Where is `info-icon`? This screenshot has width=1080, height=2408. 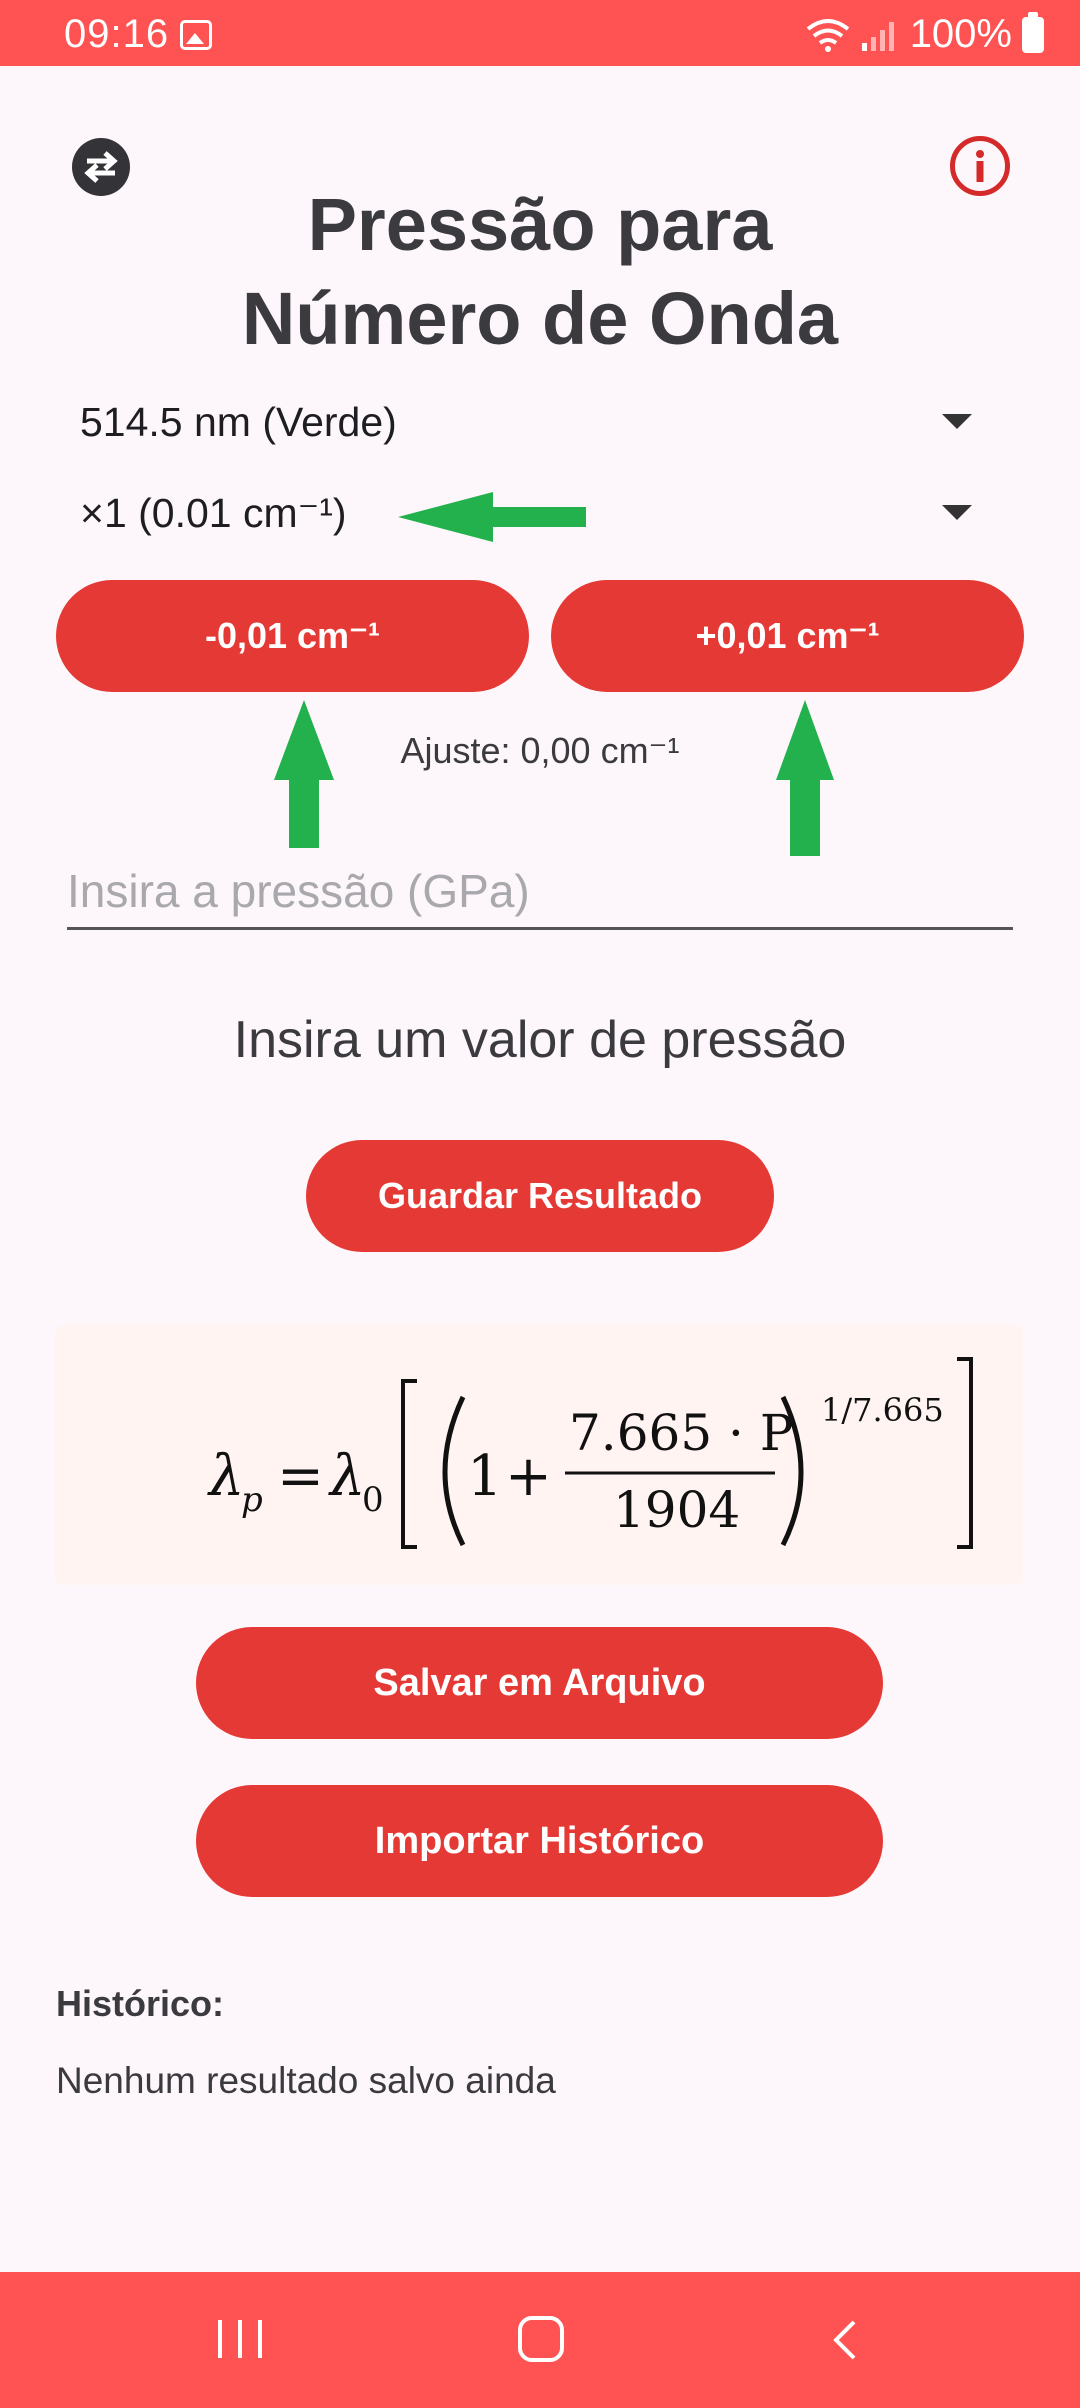 info-icon is located at coordinates (980, 166).